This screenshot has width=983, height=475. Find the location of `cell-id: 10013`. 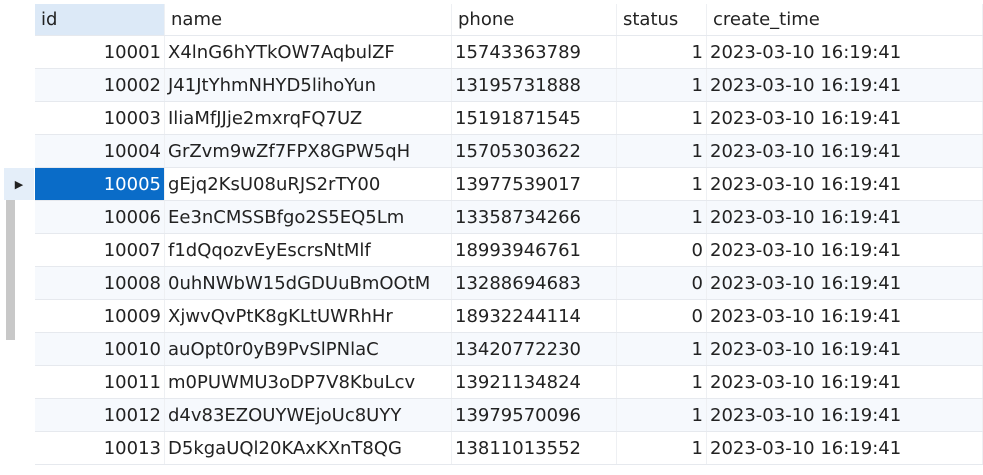

cell-id: 10013 is located at coordinates (100, 448).